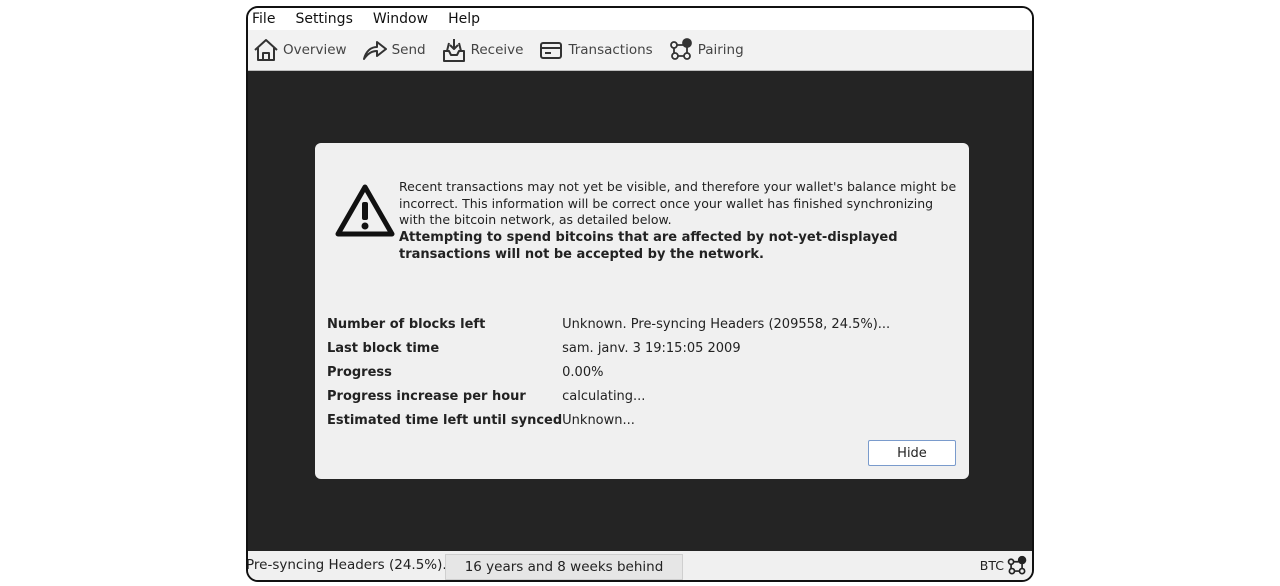 The width and height of the screenshot is (1280, 586). What do you see at coordinates (610, 50) in the screenshot?
I see `transactions-label: Transactions` at bounding box center [610, 50].